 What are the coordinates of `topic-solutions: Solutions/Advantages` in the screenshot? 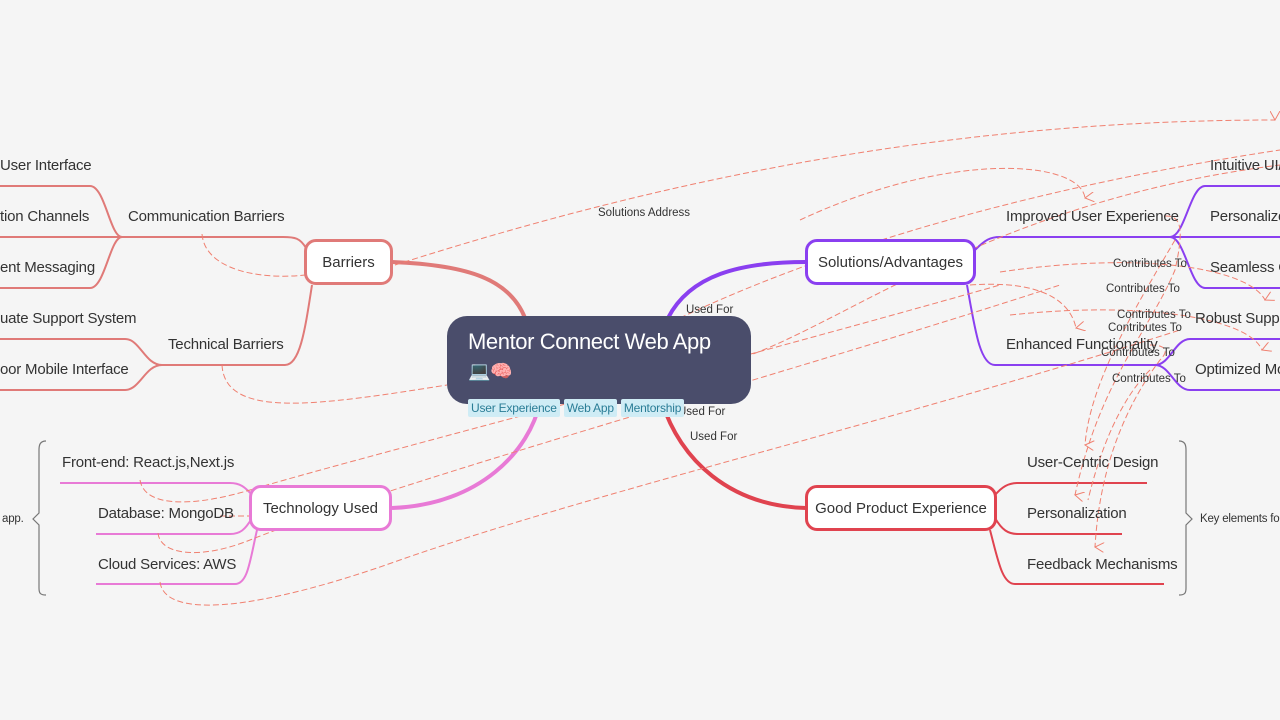 It's located at (890, 262).